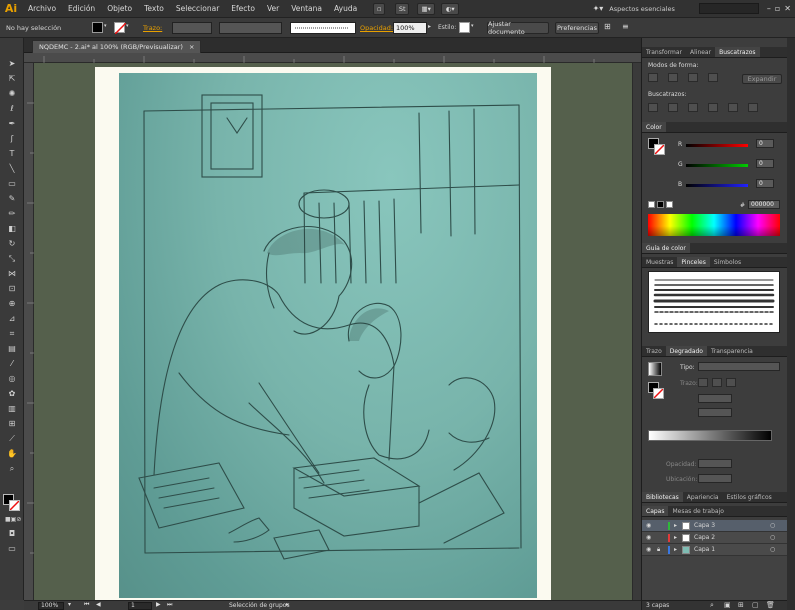  Describe the element at coordinates (717, 185) in the screenshot. I see `channel-b-slider` at that location.